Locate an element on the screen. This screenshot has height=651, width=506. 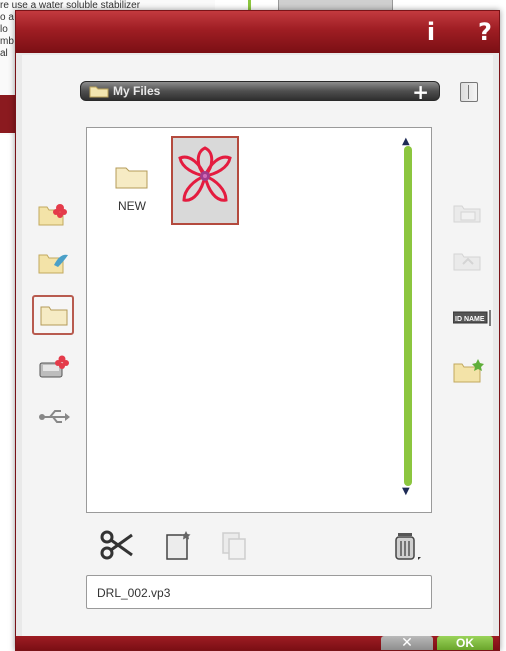
file-item-design-selected is located at coordinates (205, 180).